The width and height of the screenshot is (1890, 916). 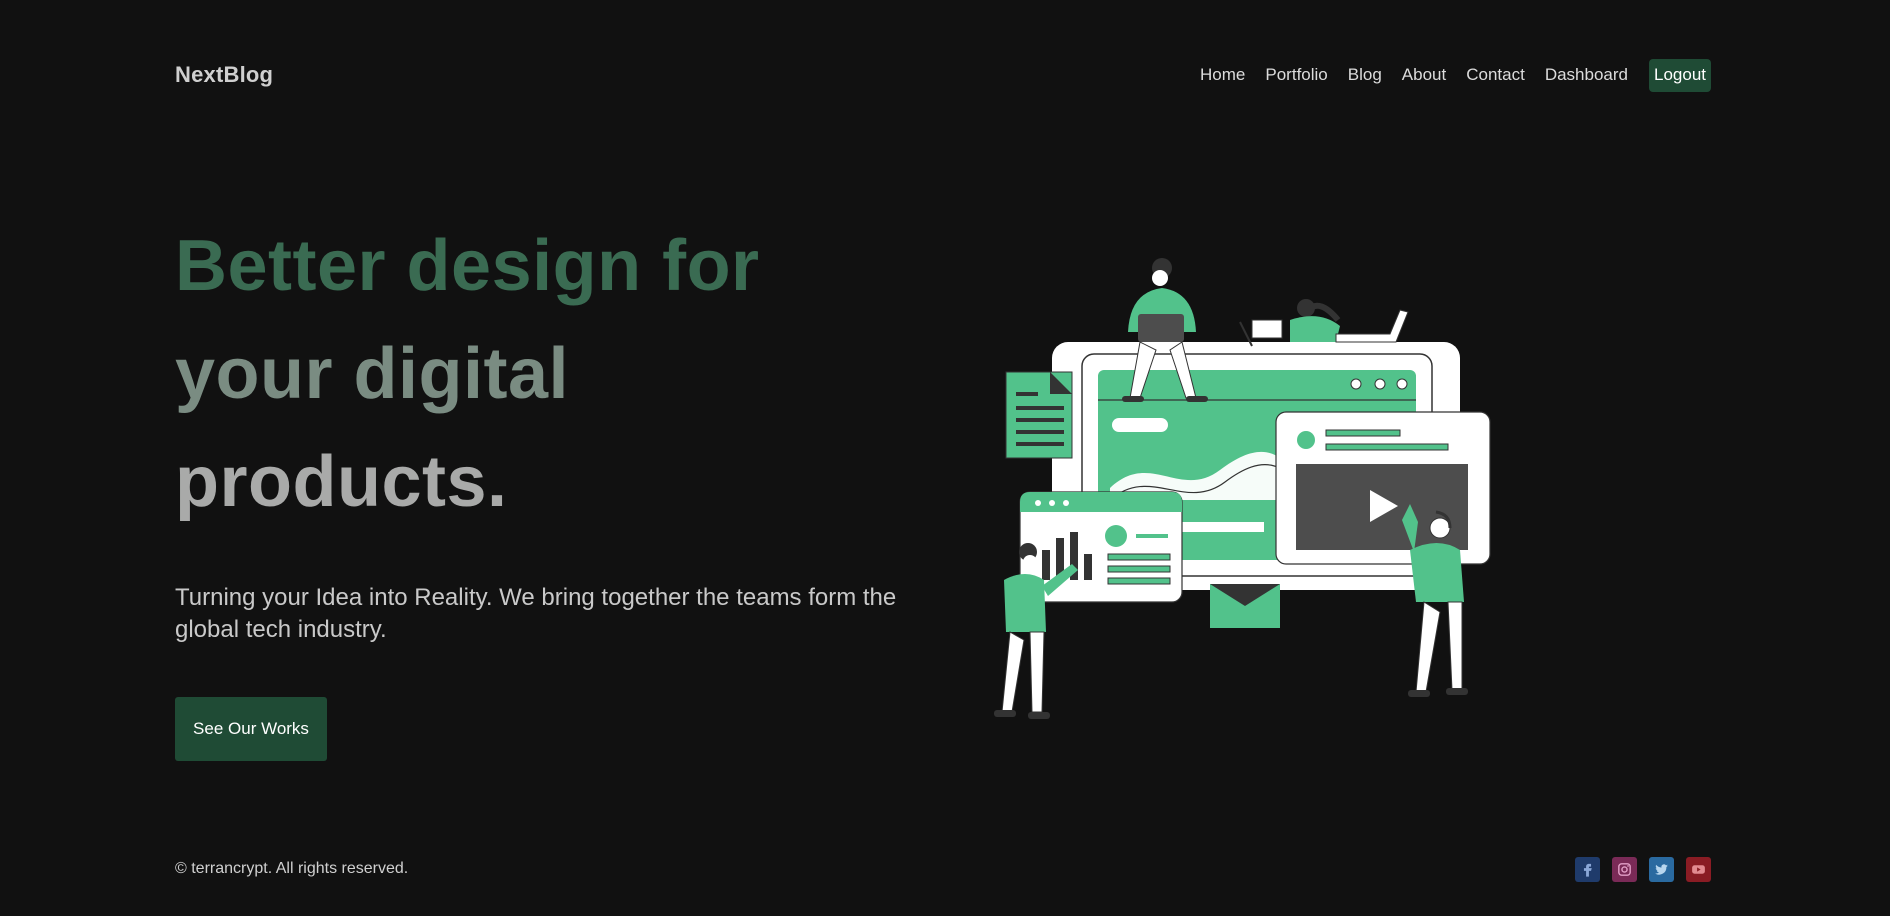 What do you see at coordinates (1365, 75) in the screenshot?
I see `nav-blog: Blog` at bounding box center [1365, 75].